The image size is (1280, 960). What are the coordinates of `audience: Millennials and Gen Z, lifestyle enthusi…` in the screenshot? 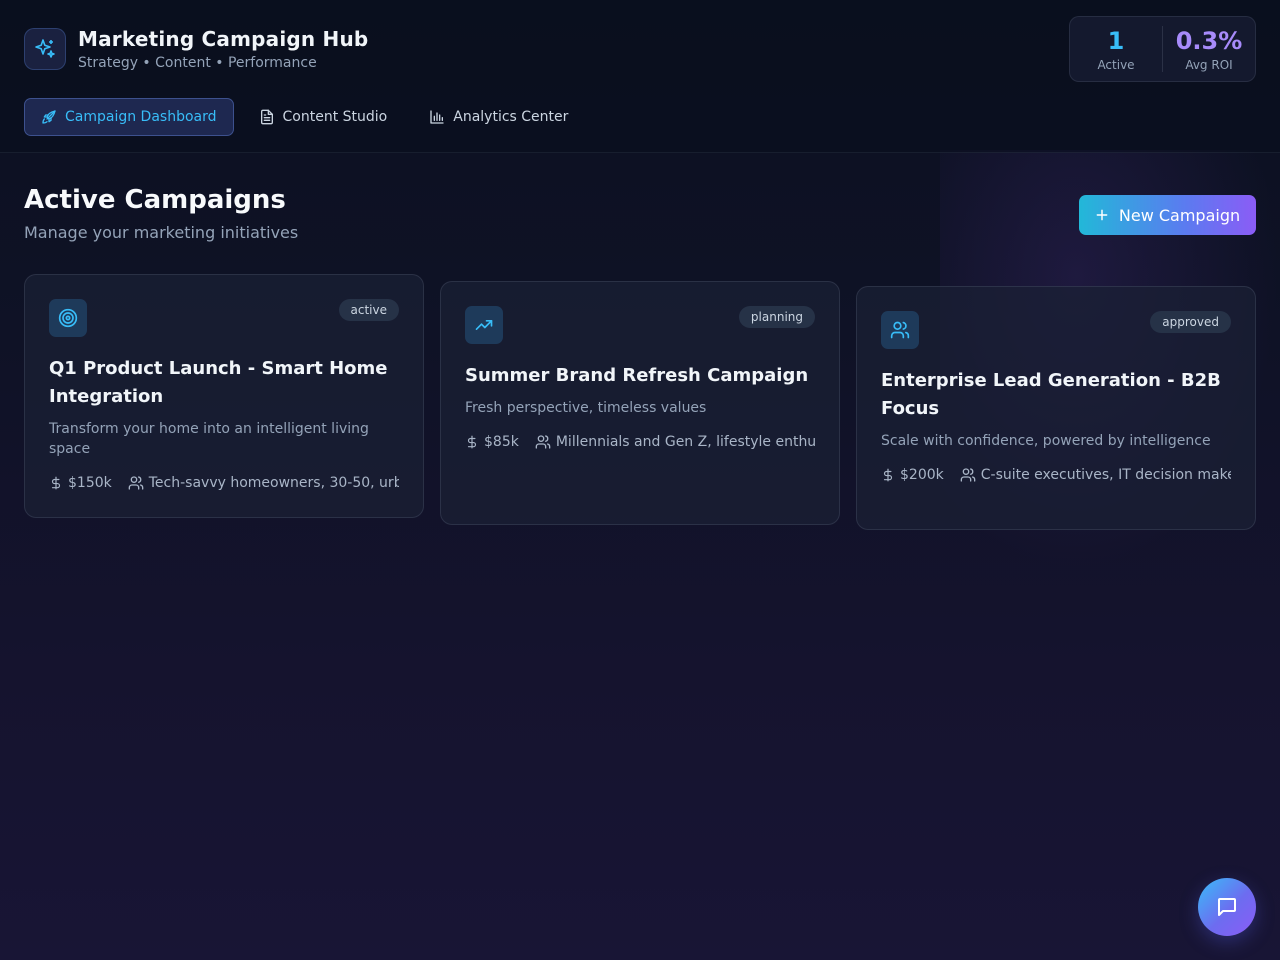 It's located at (675, 442).